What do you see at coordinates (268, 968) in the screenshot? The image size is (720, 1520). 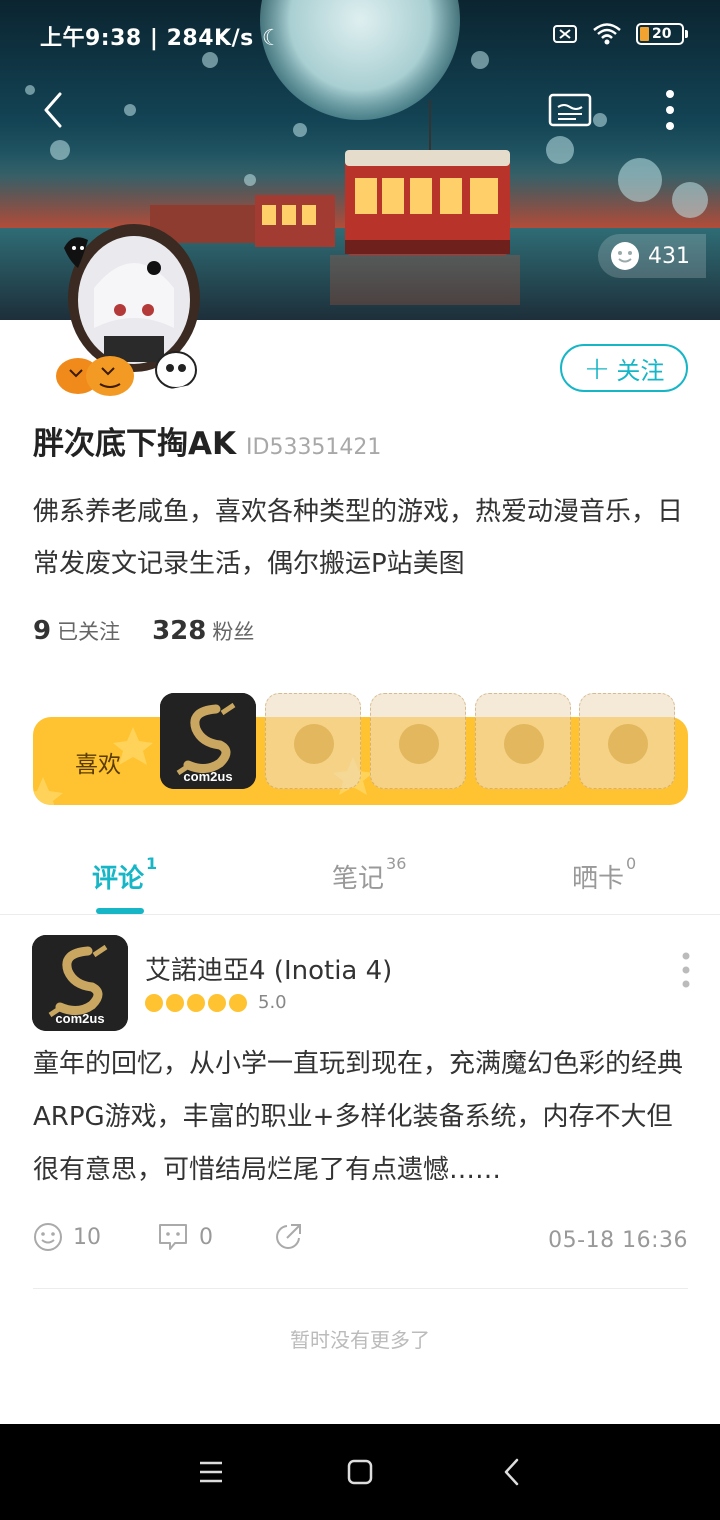 I see `review-game-title: 艾諾迪亞4 (Inotia 4)` at bounding box center [268, 968].